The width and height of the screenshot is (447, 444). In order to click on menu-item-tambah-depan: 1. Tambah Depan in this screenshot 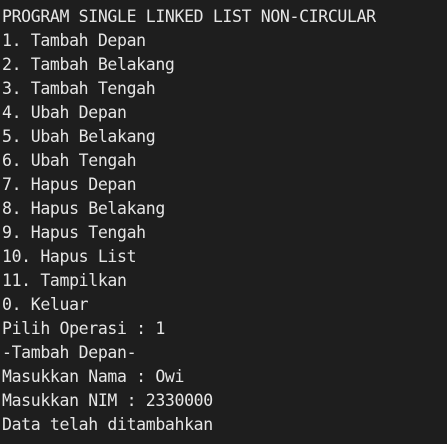, I will do `click(74, 40)`.